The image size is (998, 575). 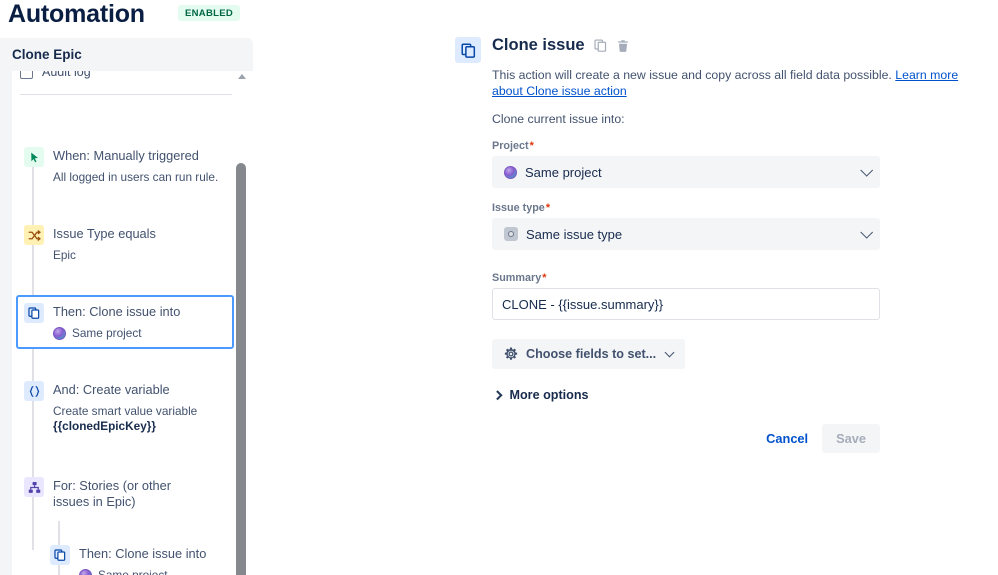 What do you see at coordinates (686, 146) in the screenshot?
I see `project-field-label: Project*` at bounding box center [686, 146].